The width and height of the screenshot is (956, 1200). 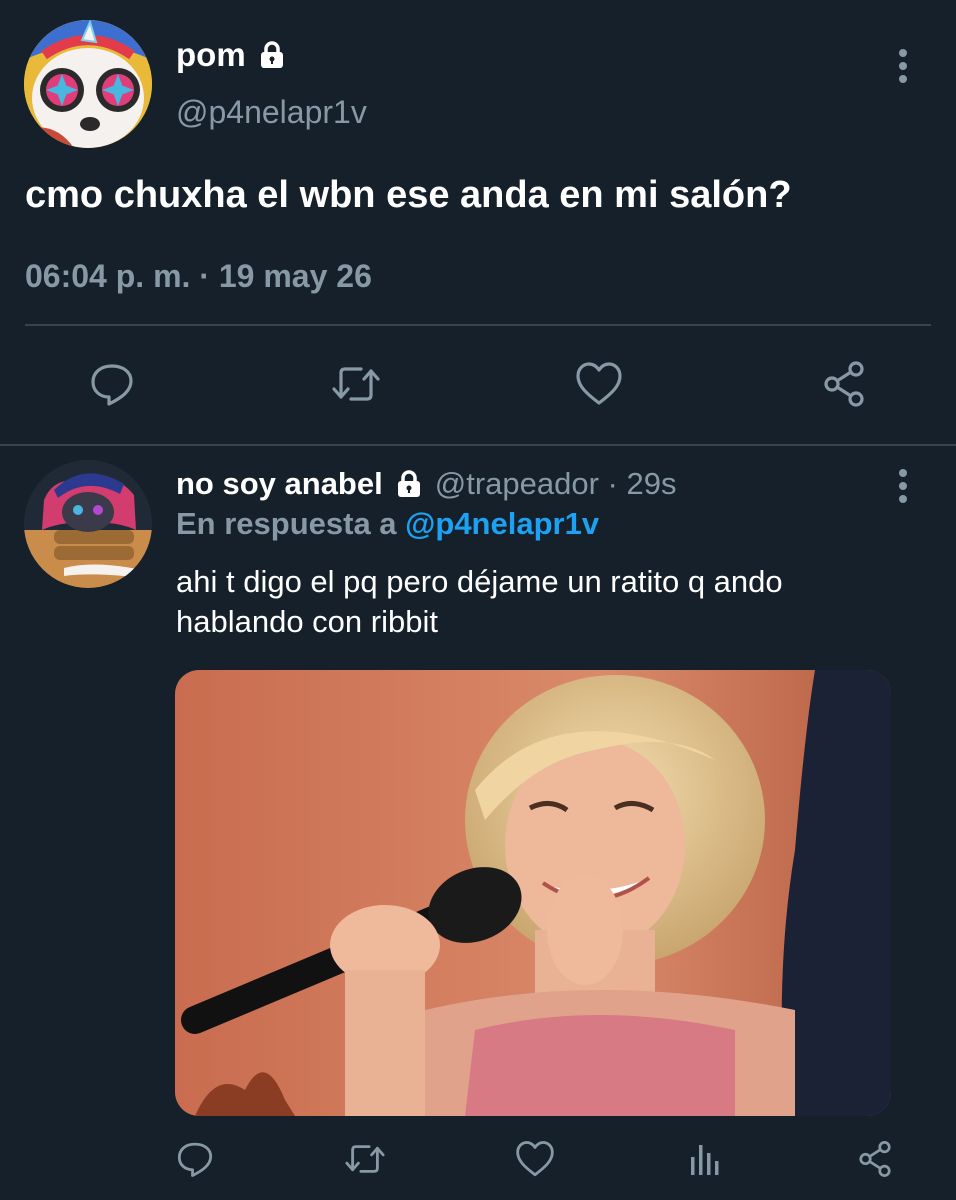 I want to click on tweet-time: 06:04 p. m., so click(x=108, y=276).